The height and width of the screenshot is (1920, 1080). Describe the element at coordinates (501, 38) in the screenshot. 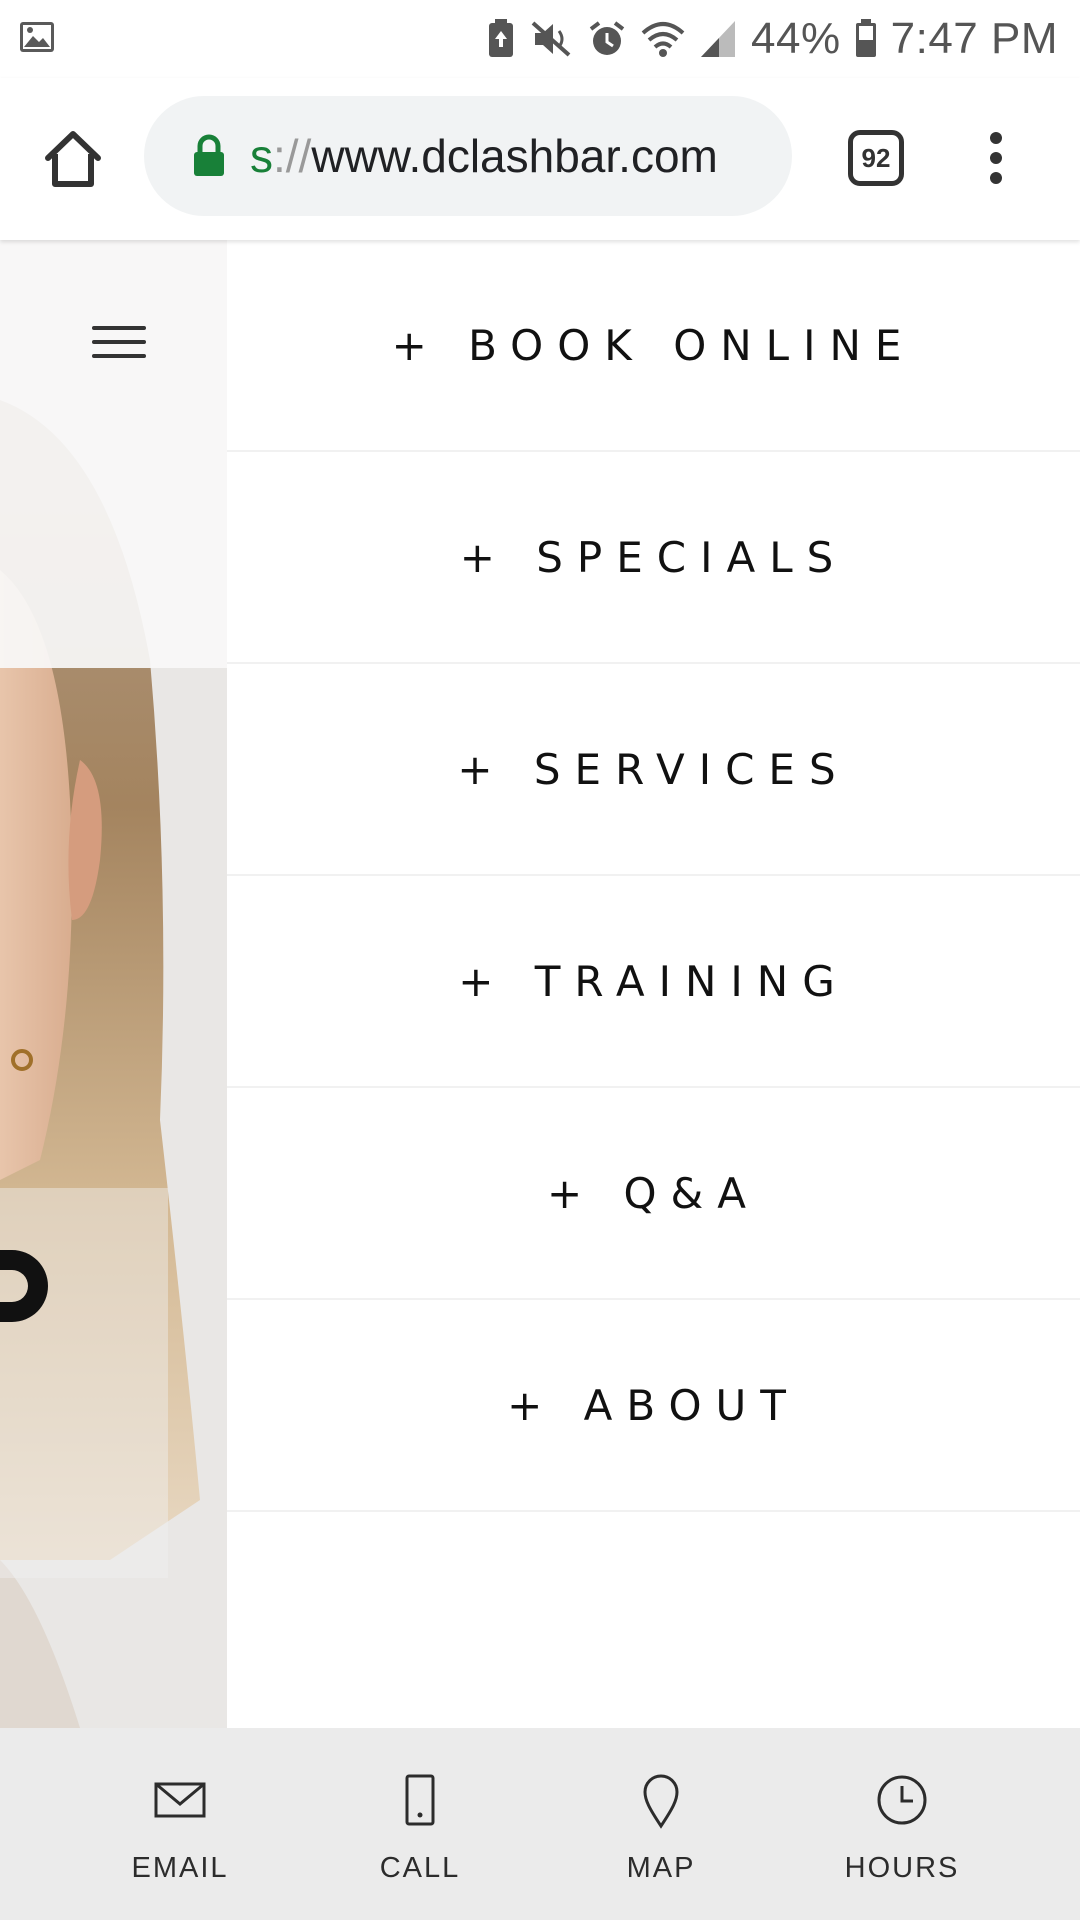

I see `battery-saver-icon` at that location.